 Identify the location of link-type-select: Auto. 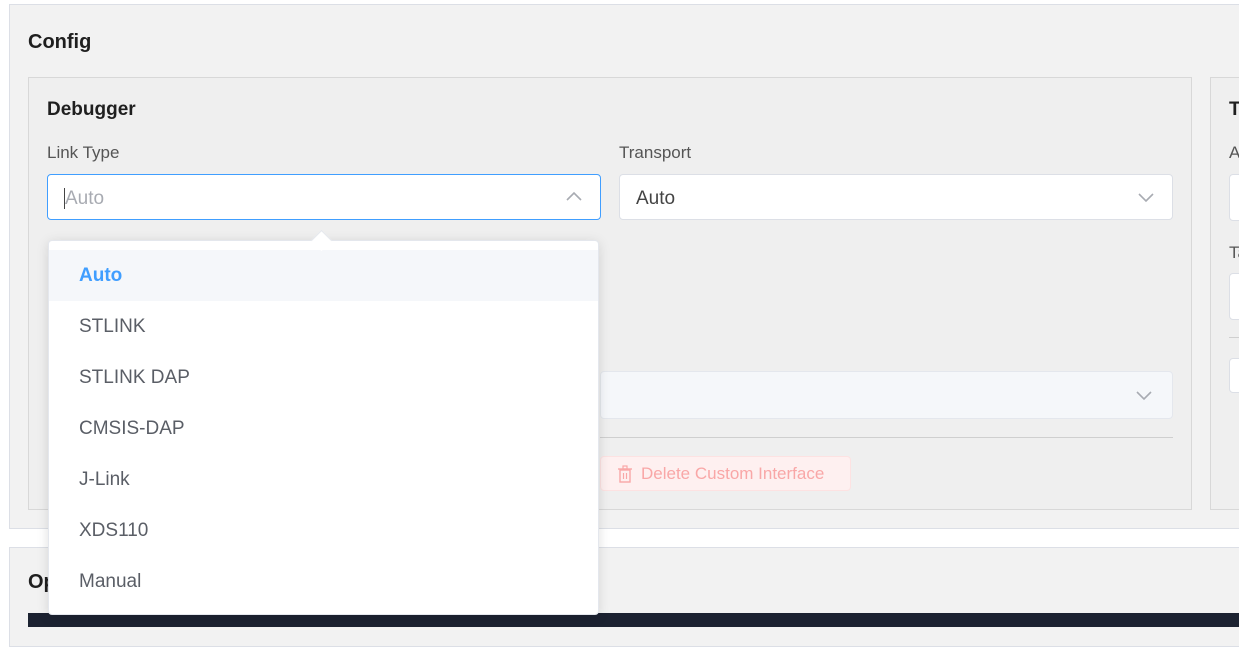
(324, 197).